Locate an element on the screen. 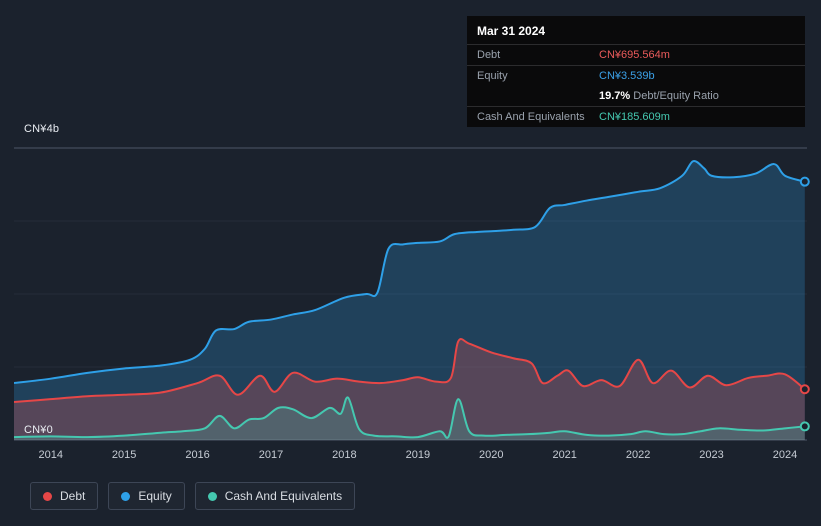  ratio-percent: 19.7% is located at coordinates (615, 96).